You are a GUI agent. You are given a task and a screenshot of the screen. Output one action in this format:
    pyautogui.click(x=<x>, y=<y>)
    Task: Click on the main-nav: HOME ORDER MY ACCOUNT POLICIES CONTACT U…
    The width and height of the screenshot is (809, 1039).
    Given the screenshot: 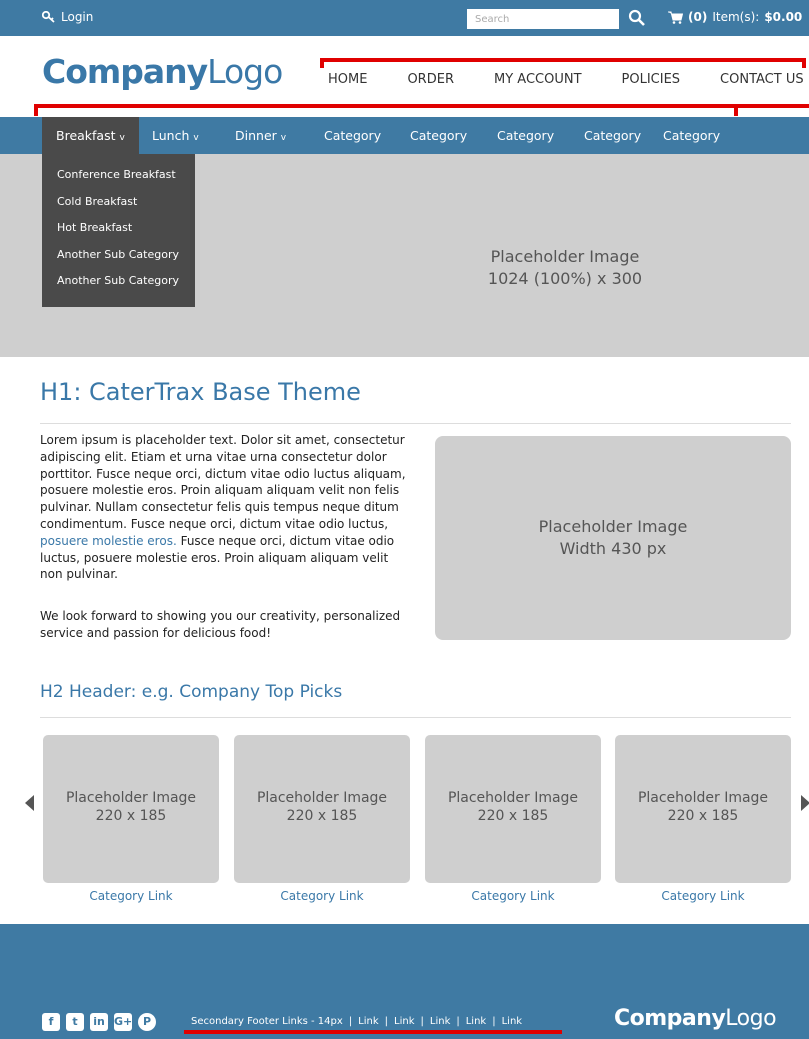 What is the action you would take?
    pyautogui.click(x=566, y=79)
    